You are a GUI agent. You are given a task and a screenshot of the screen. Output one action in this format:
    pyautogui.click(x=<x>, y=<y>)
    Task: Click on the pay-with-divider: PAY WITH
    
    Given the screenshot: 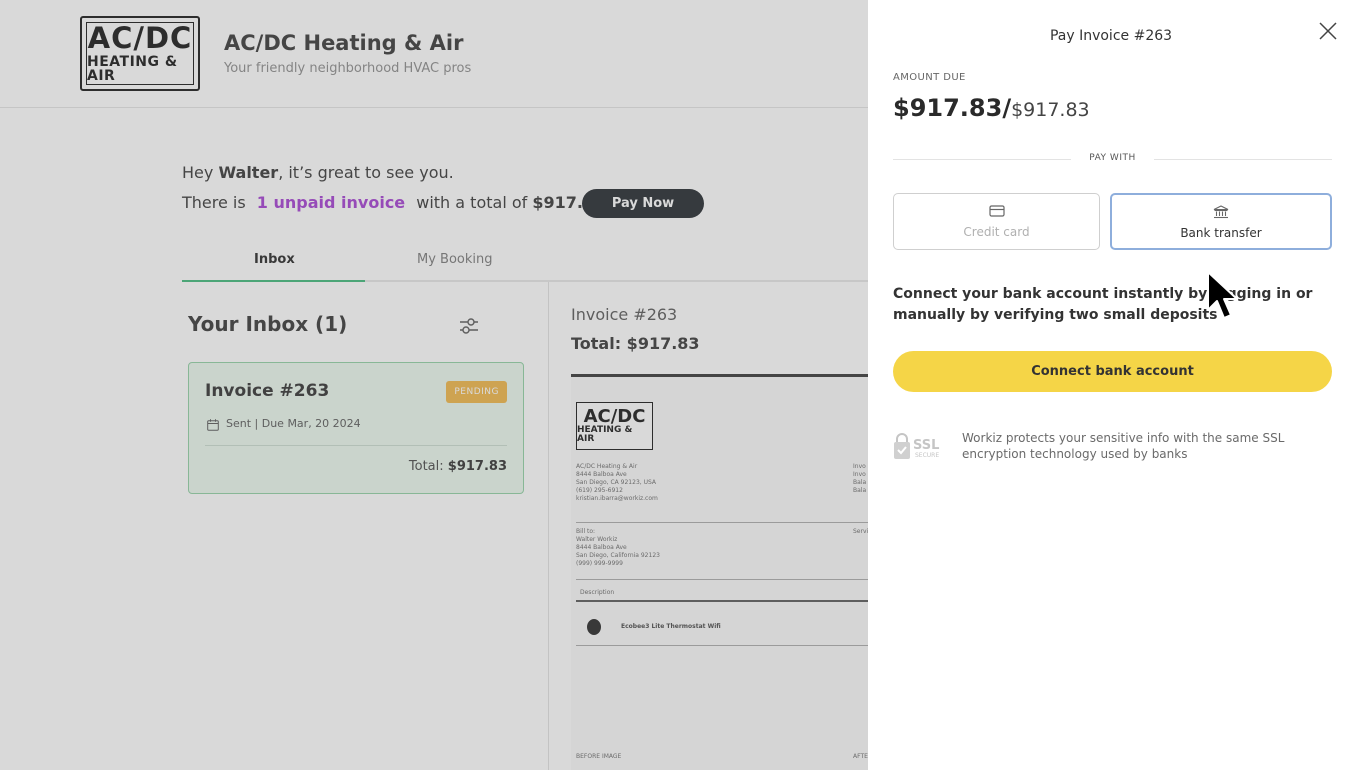 What is the action you would take?
    pyautogui.click(x=1112, y=160)
    